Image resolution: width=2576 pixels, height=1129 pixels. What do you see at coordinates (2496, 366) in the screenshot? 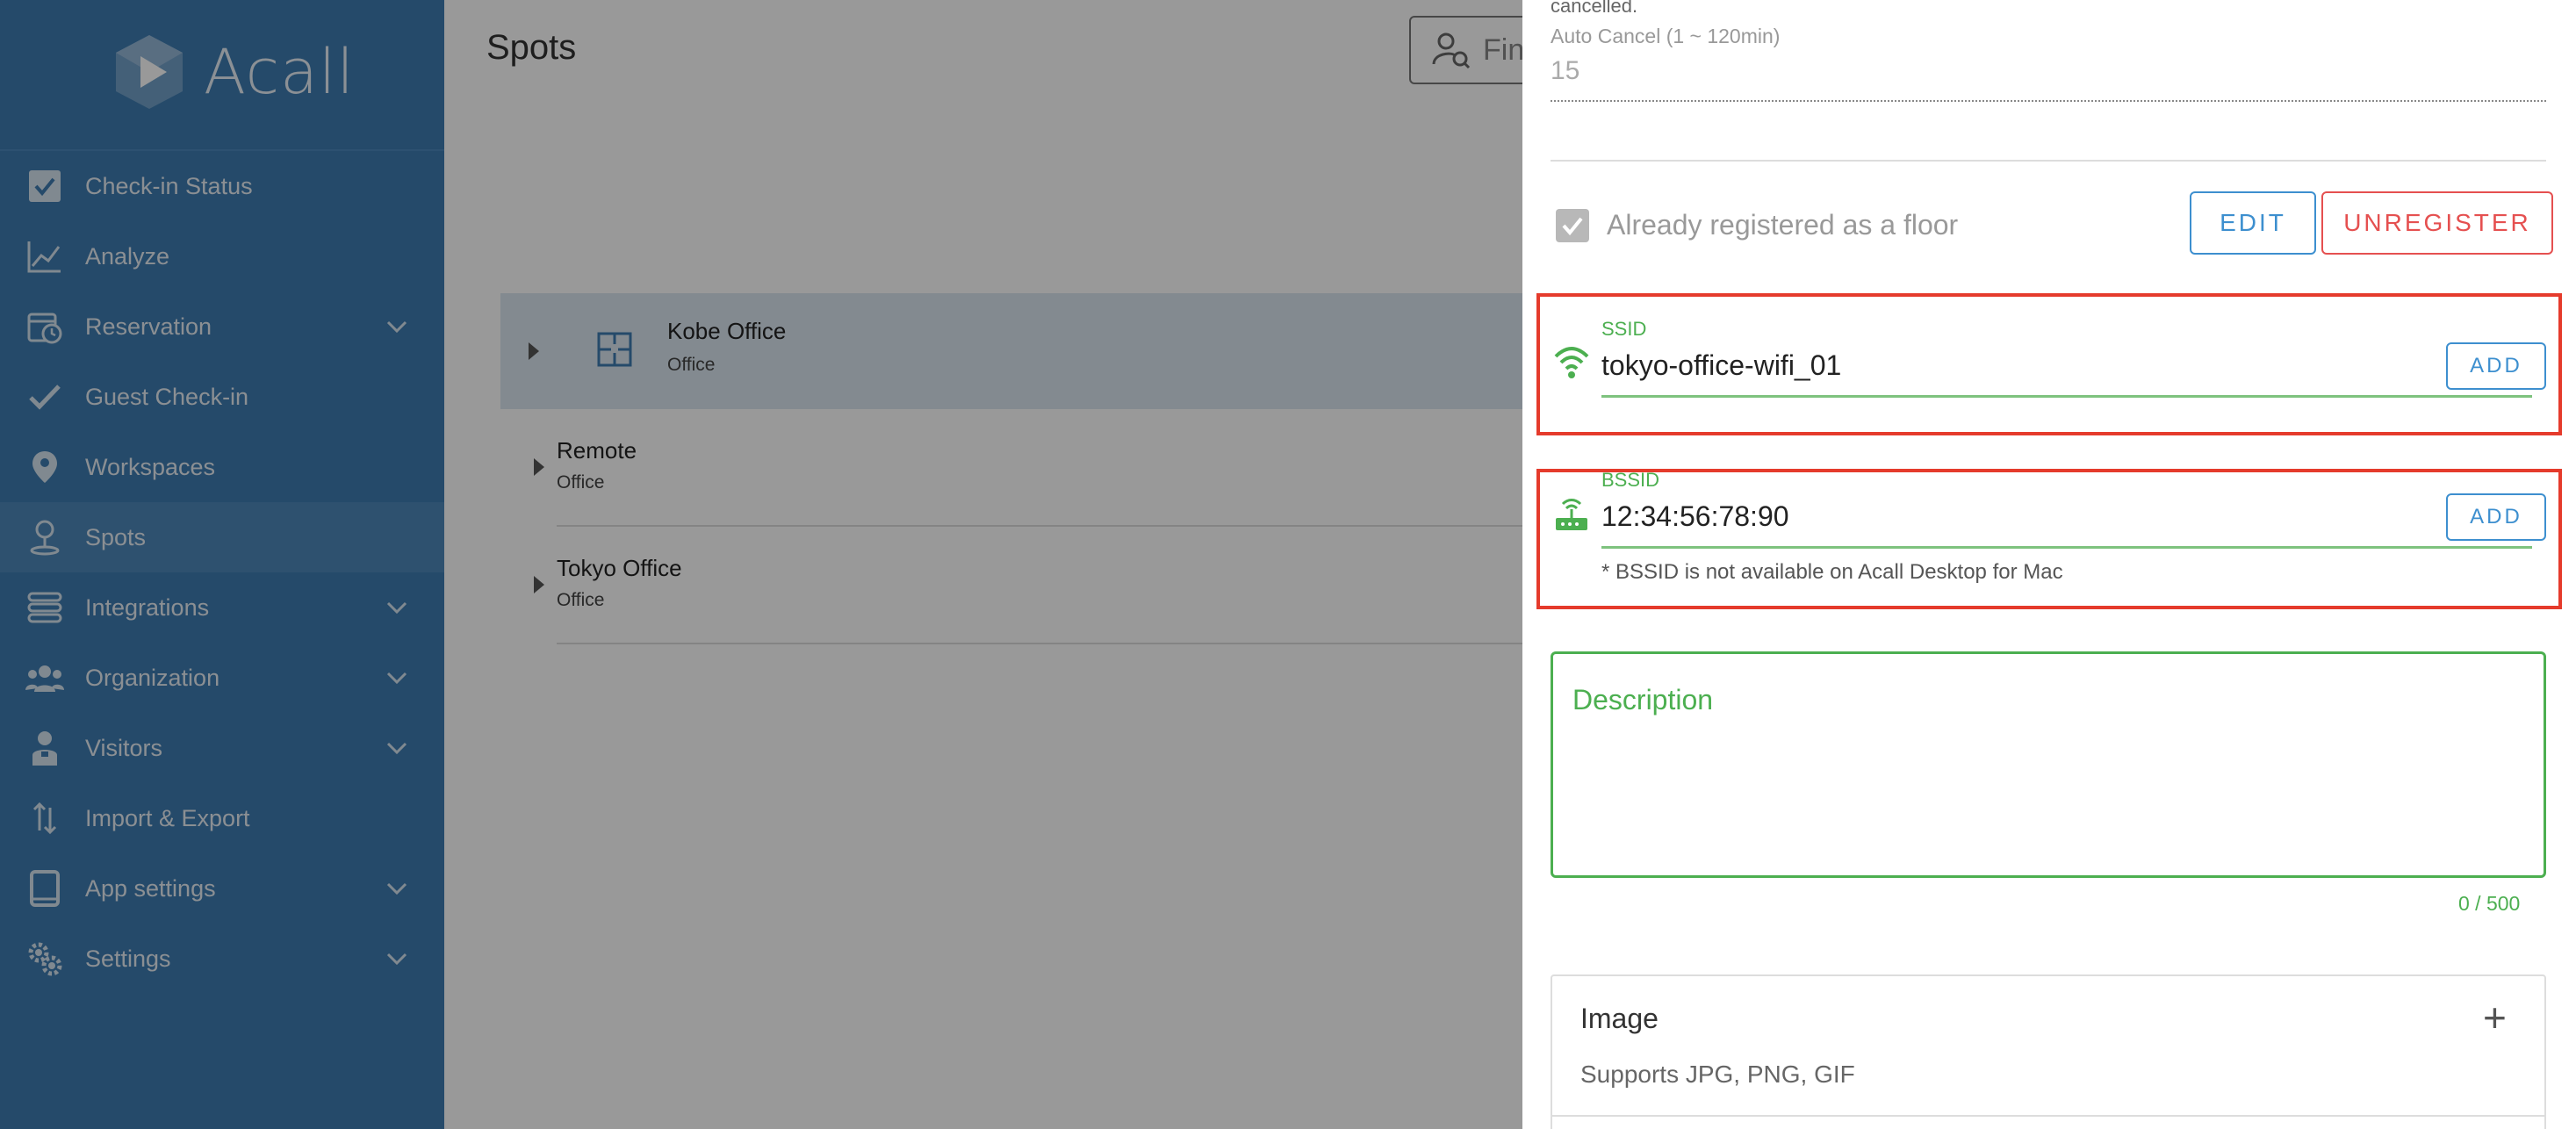
I see `add-ssid-button: ADD` at bounding box center [2496, 366].